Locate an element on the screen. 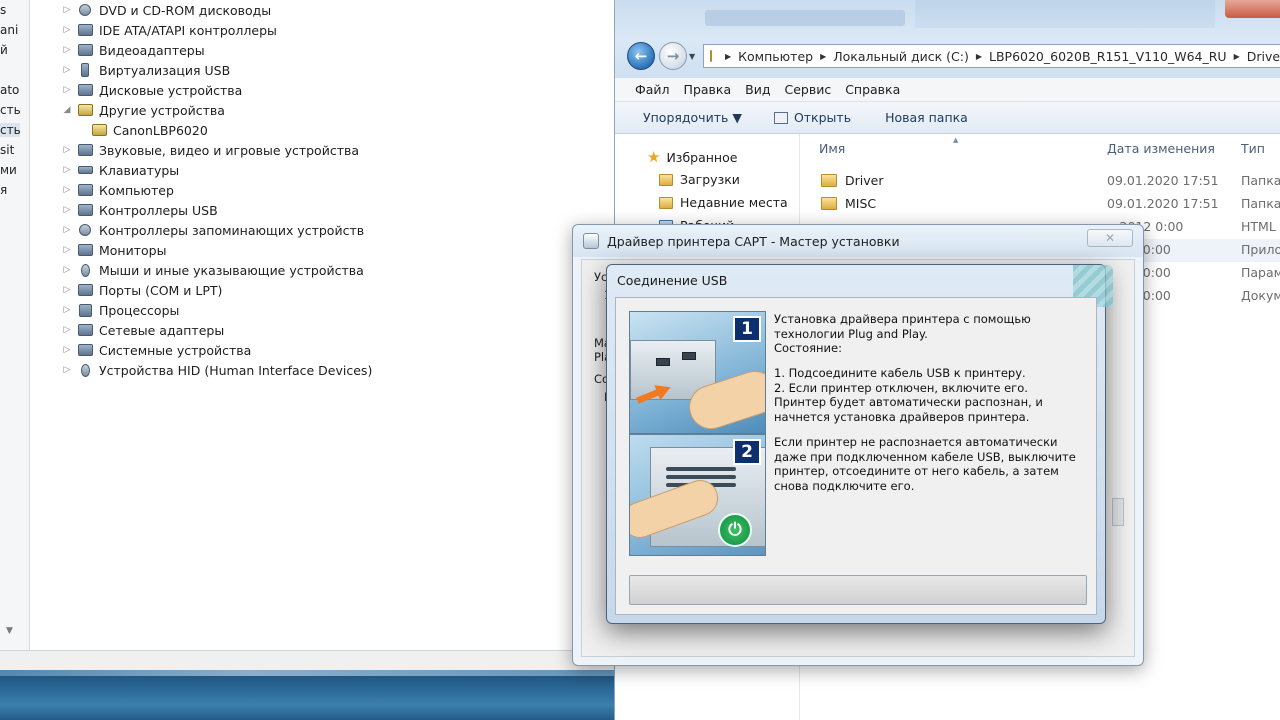 This screenshot has height=720, width=1280. tree-item-sound: ▷ Звуковые, видео и игровые устройства is located at coordinates (209, 150).